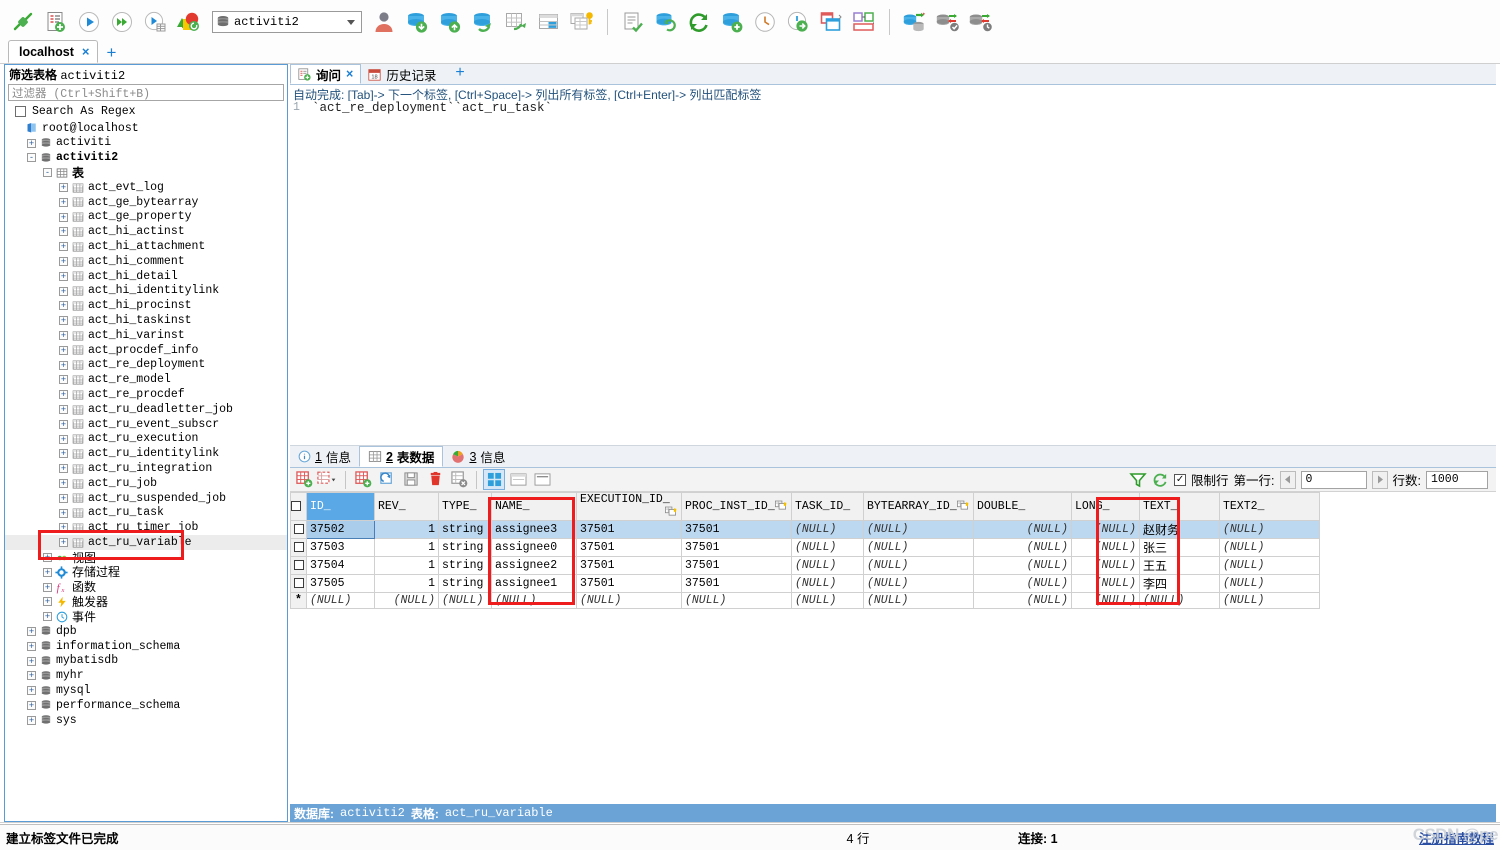 This screenshot has width=1500, height=850. What do you see at coordinates (827, 506) in the screenshot?
I see `column-header-task_id: TASK_ID_` at bounding box center [827, 506].